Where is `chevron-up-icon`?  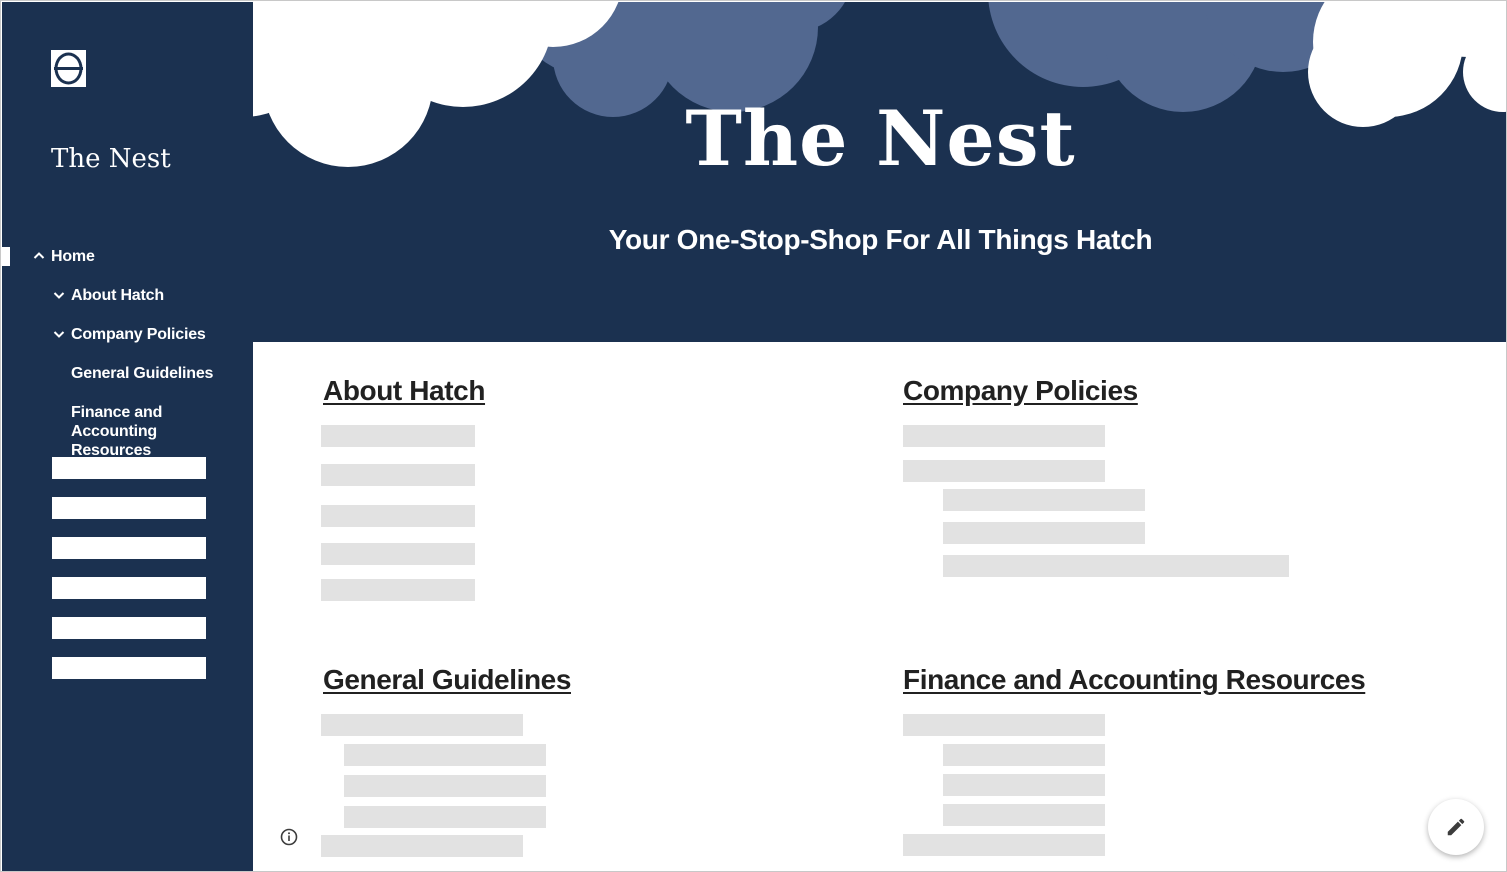
chevron-up-icon is located at coordinates (39, 256).